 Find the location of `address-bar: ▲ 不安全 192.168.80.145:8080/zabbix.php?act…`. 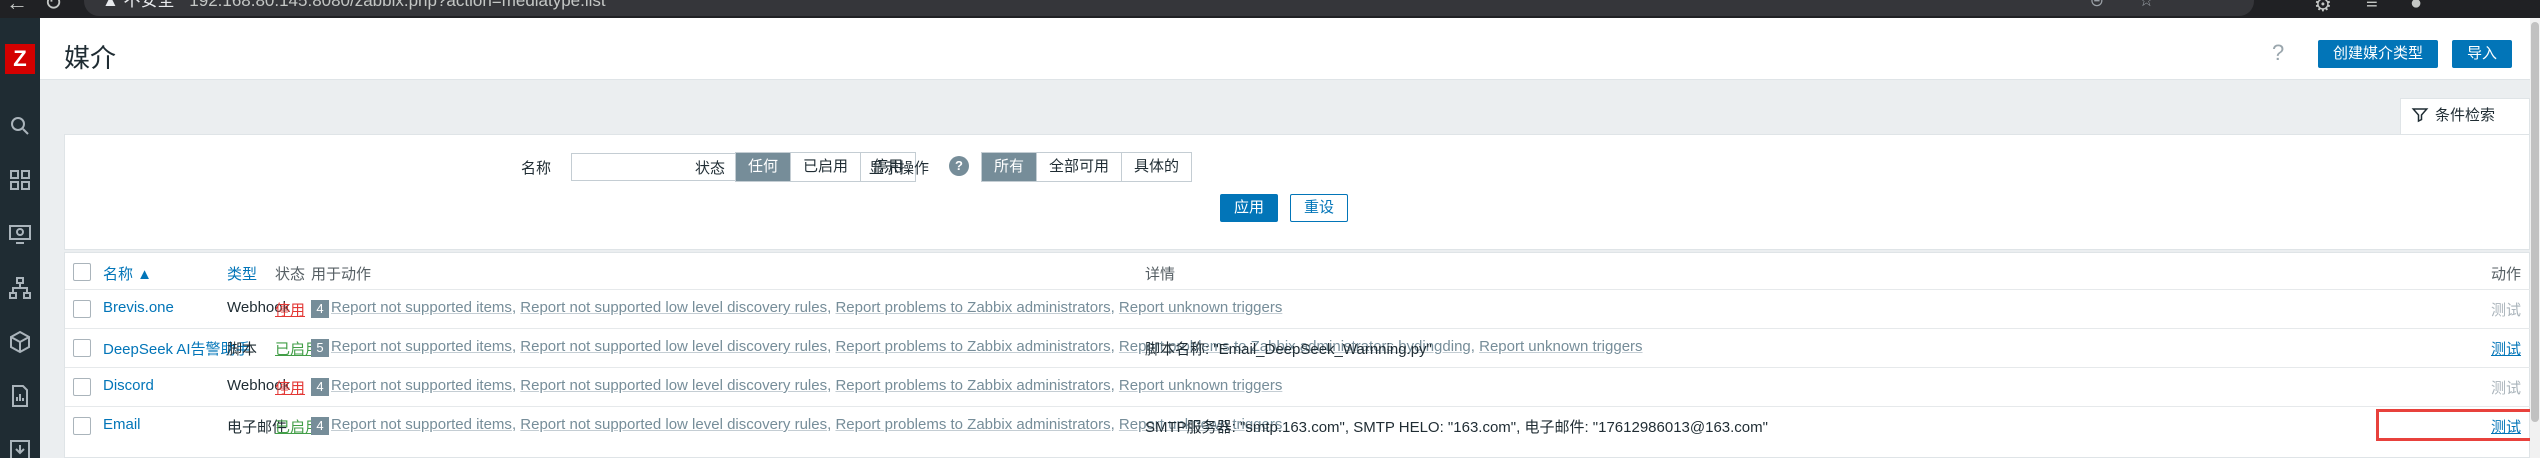

address-bar: ▲ 不安全 192.168.80.145:8080/zabbix.php?act… is located at coordinates (1169, 8).